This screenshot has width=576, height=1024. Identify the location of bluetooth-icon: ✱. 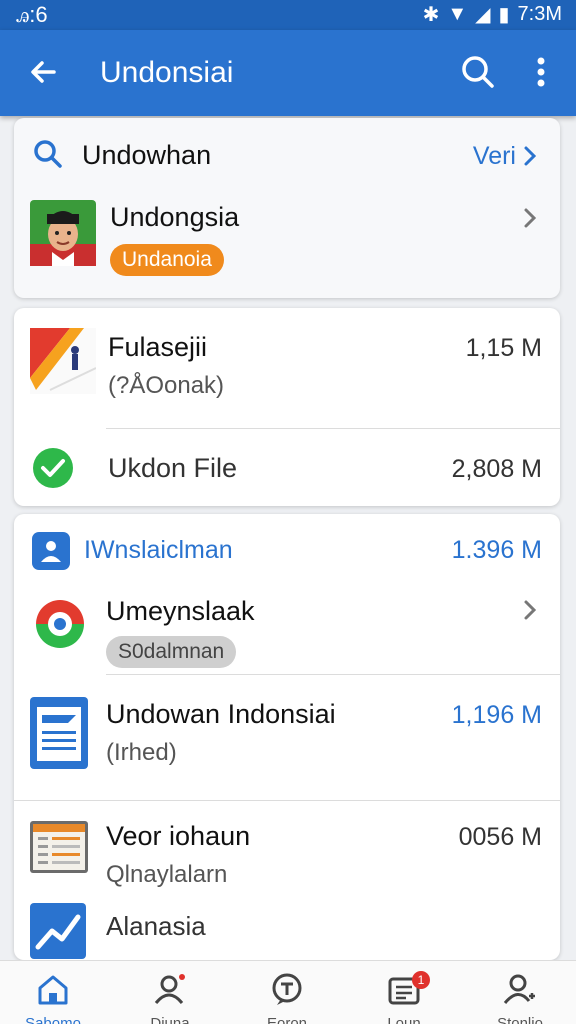
(431, 15).